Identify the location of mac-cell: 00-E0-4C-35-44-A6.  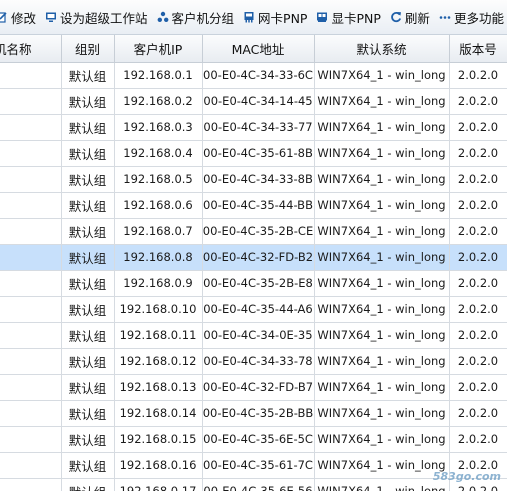
(258, 309).